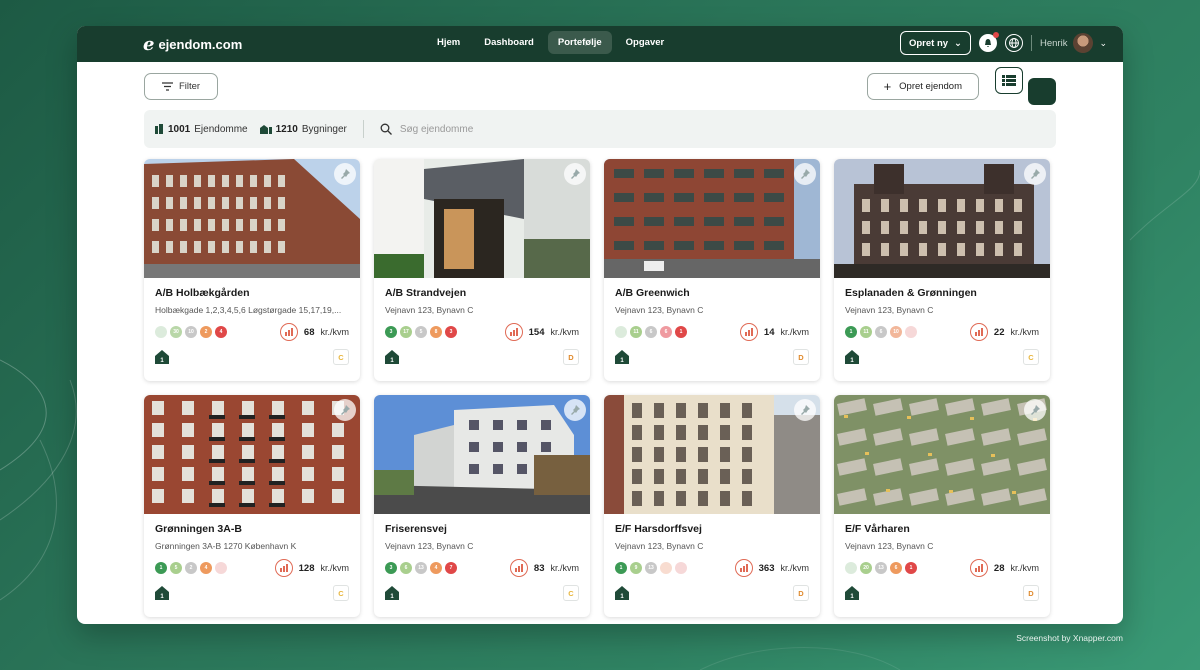  What do you see at coordinates (922, 86) in the screenshot?
I see `create-property-button: + Opret ejendom` at bounding box center [922, 86].